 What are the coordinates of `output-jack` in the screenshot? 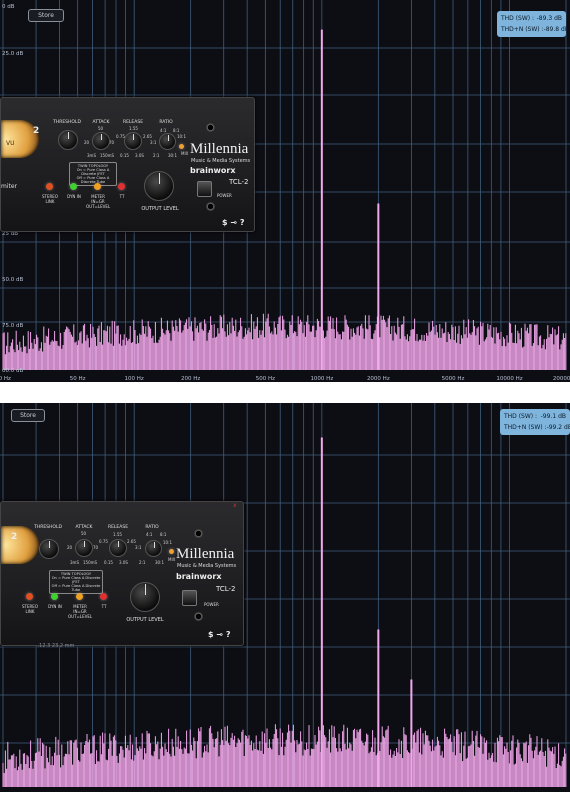 It's located at (198, 616).